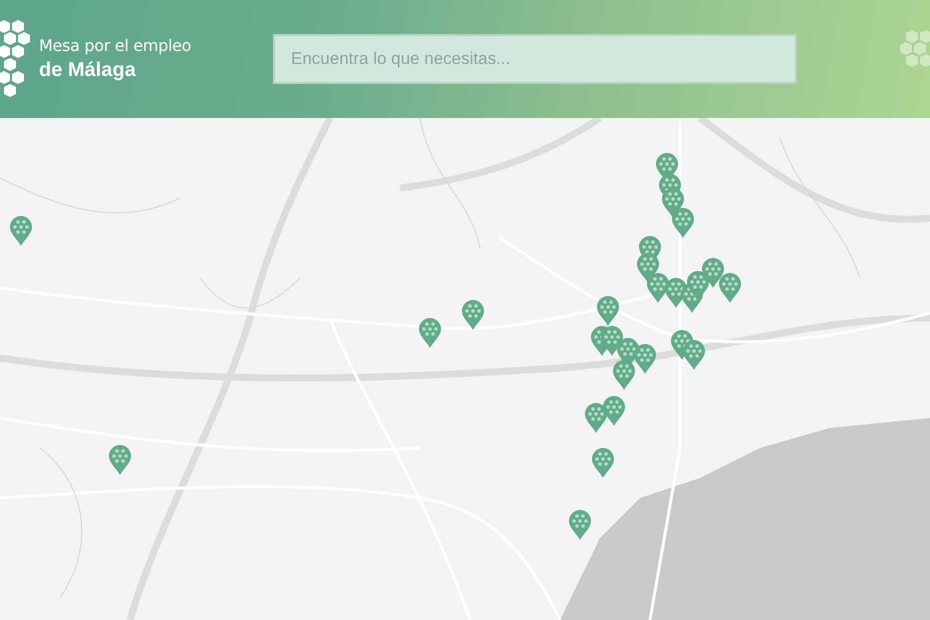 Image resolution: width=930 pixels, height=620 pixels. I want to click on hexagon-logo-icon, so click(15, 59).